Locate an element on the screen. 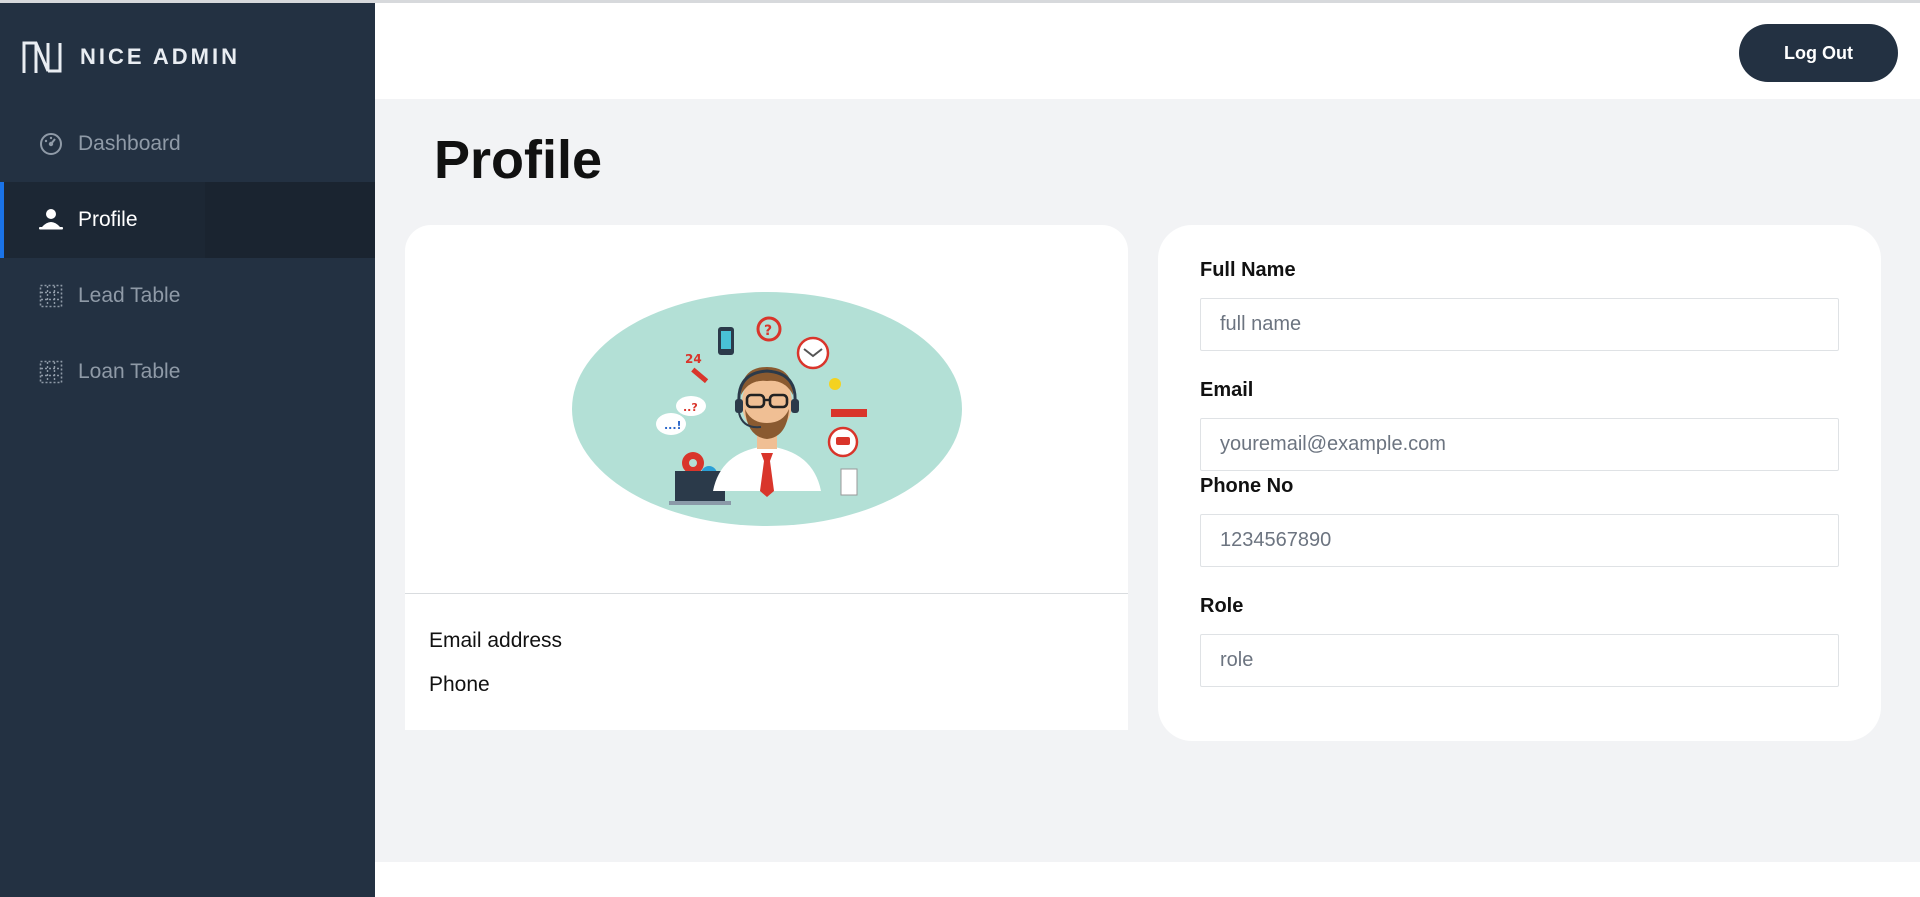  full-name-label: Full Name is located at coordinates (1248, 270).